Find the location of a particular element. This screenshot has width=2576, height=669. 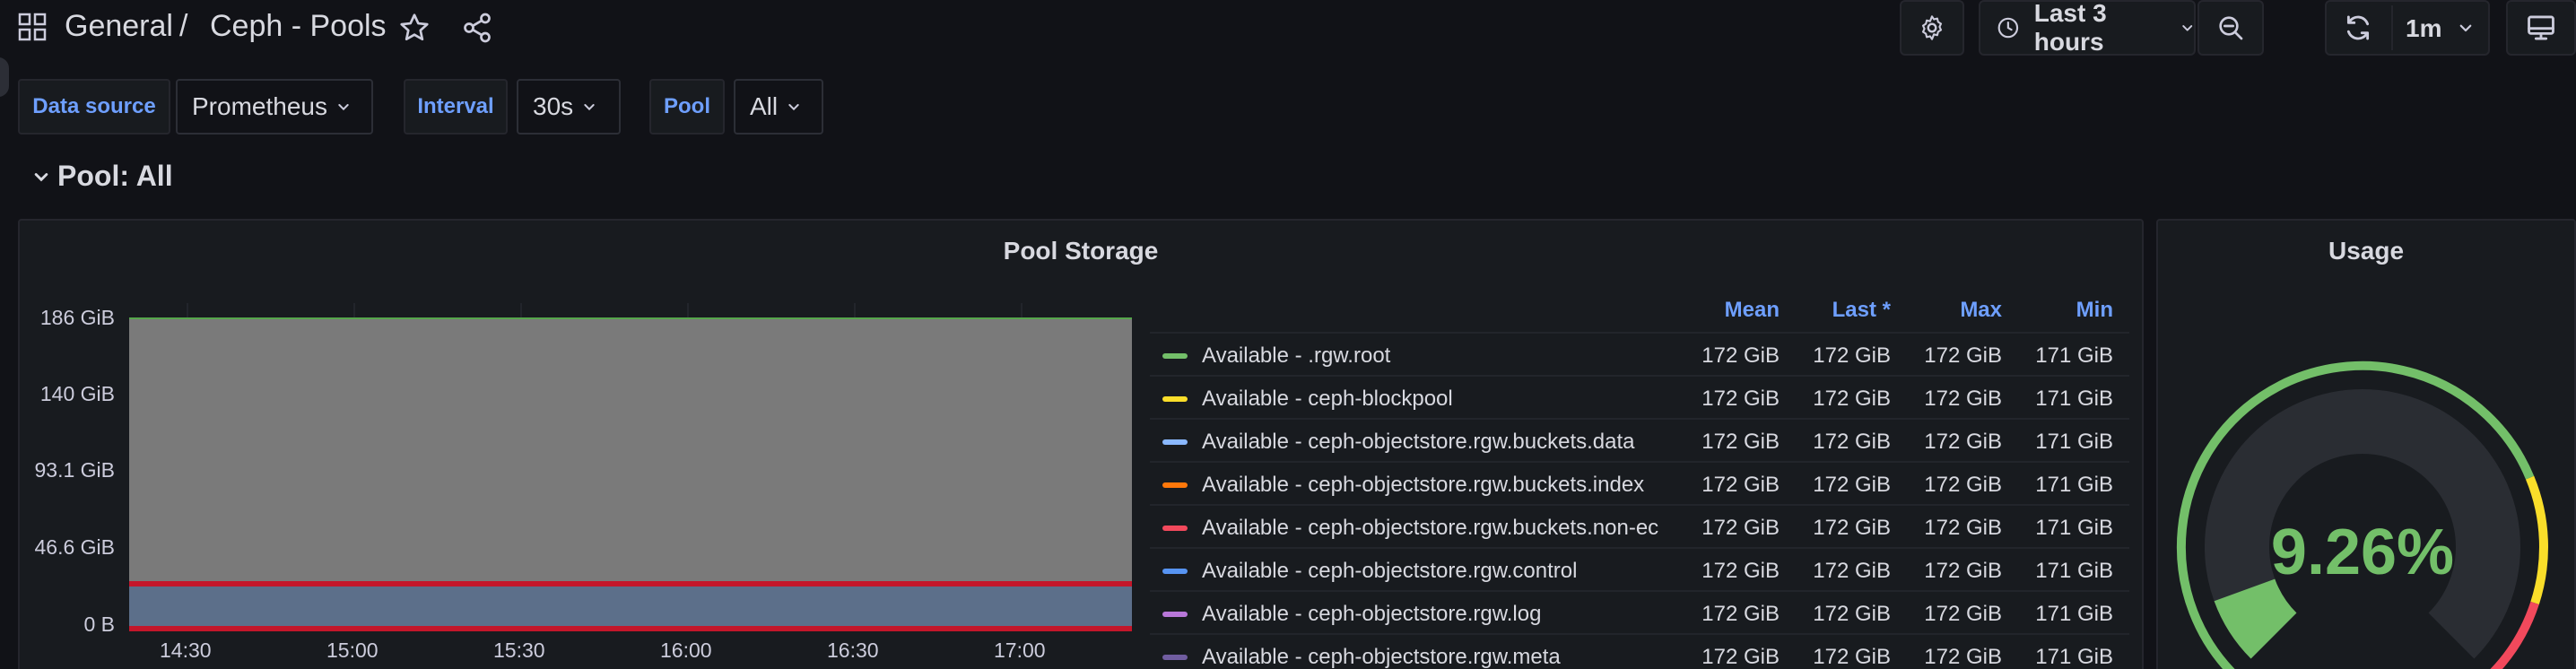

gauge-threshold-yellow is located at coordinates (2536, 539).